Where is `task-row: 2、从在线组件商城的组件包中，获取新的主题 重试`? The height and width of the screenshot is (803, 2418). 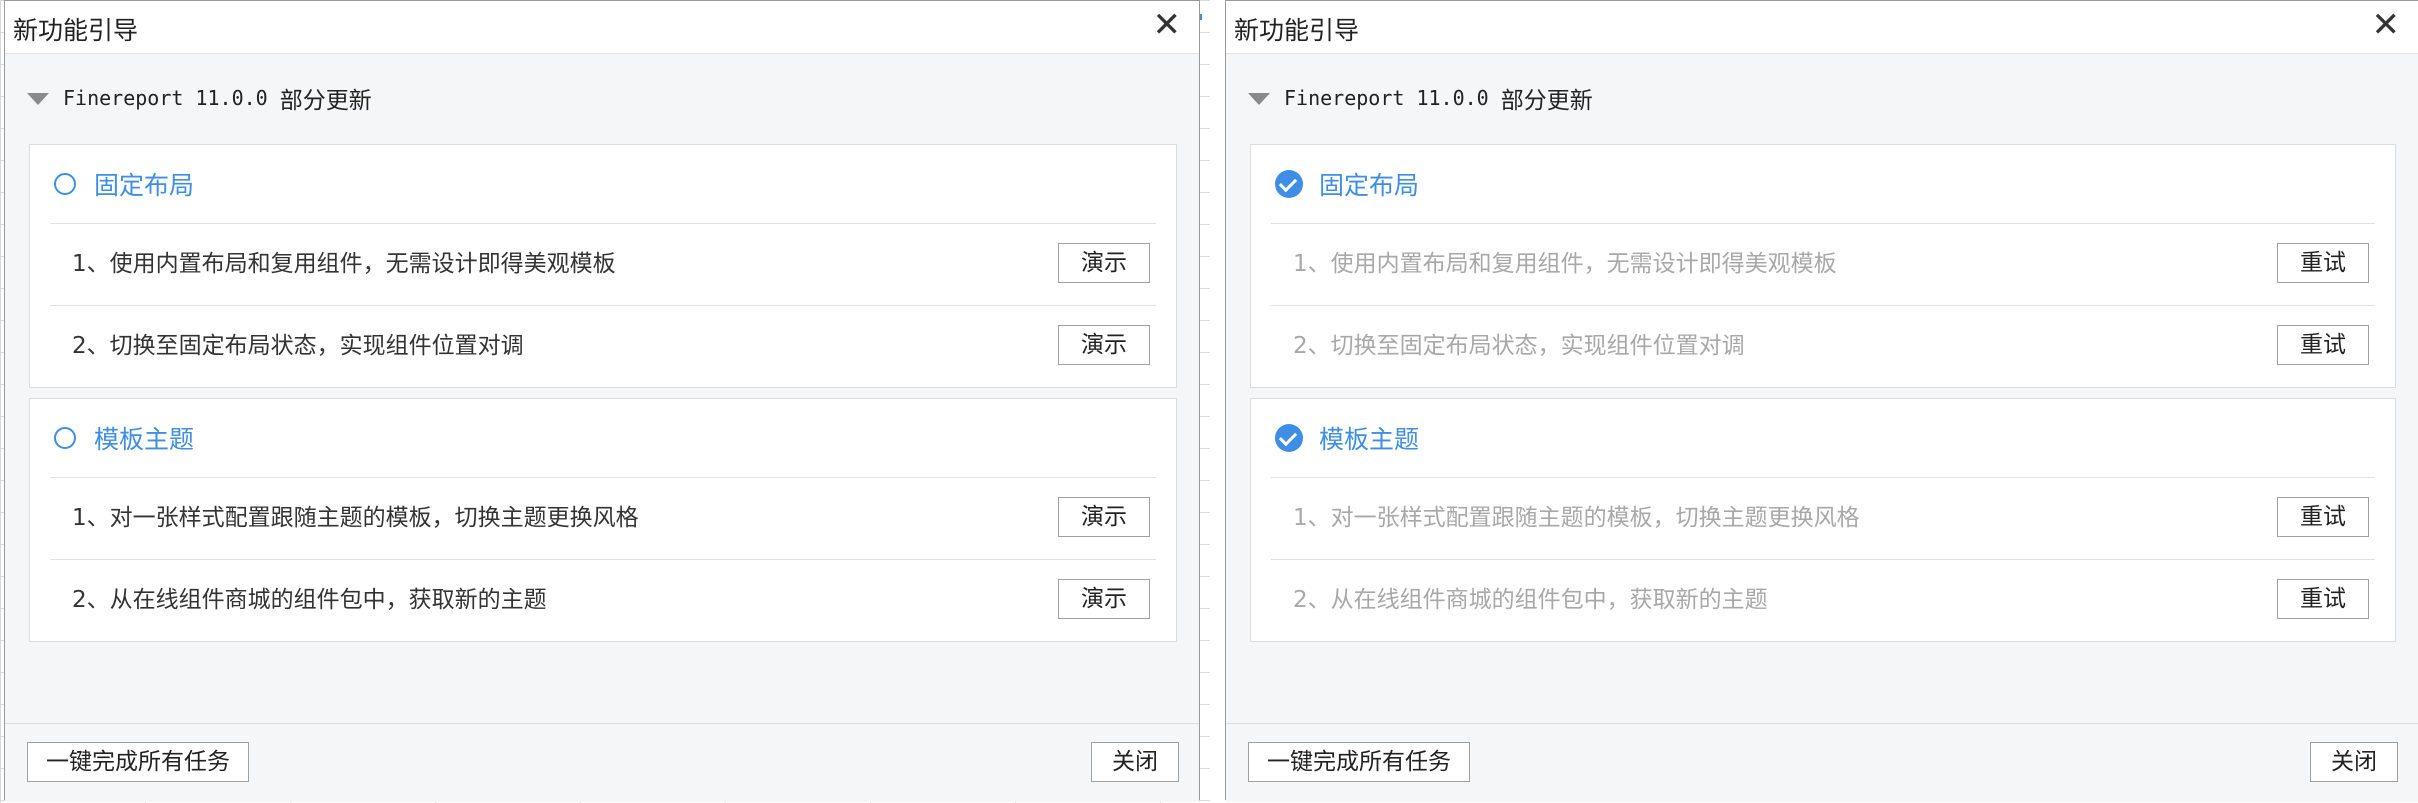 task-row: 2、从在线组件商城的组件包中，获取新的主题 重试 is located at coordinates (1823, 600).